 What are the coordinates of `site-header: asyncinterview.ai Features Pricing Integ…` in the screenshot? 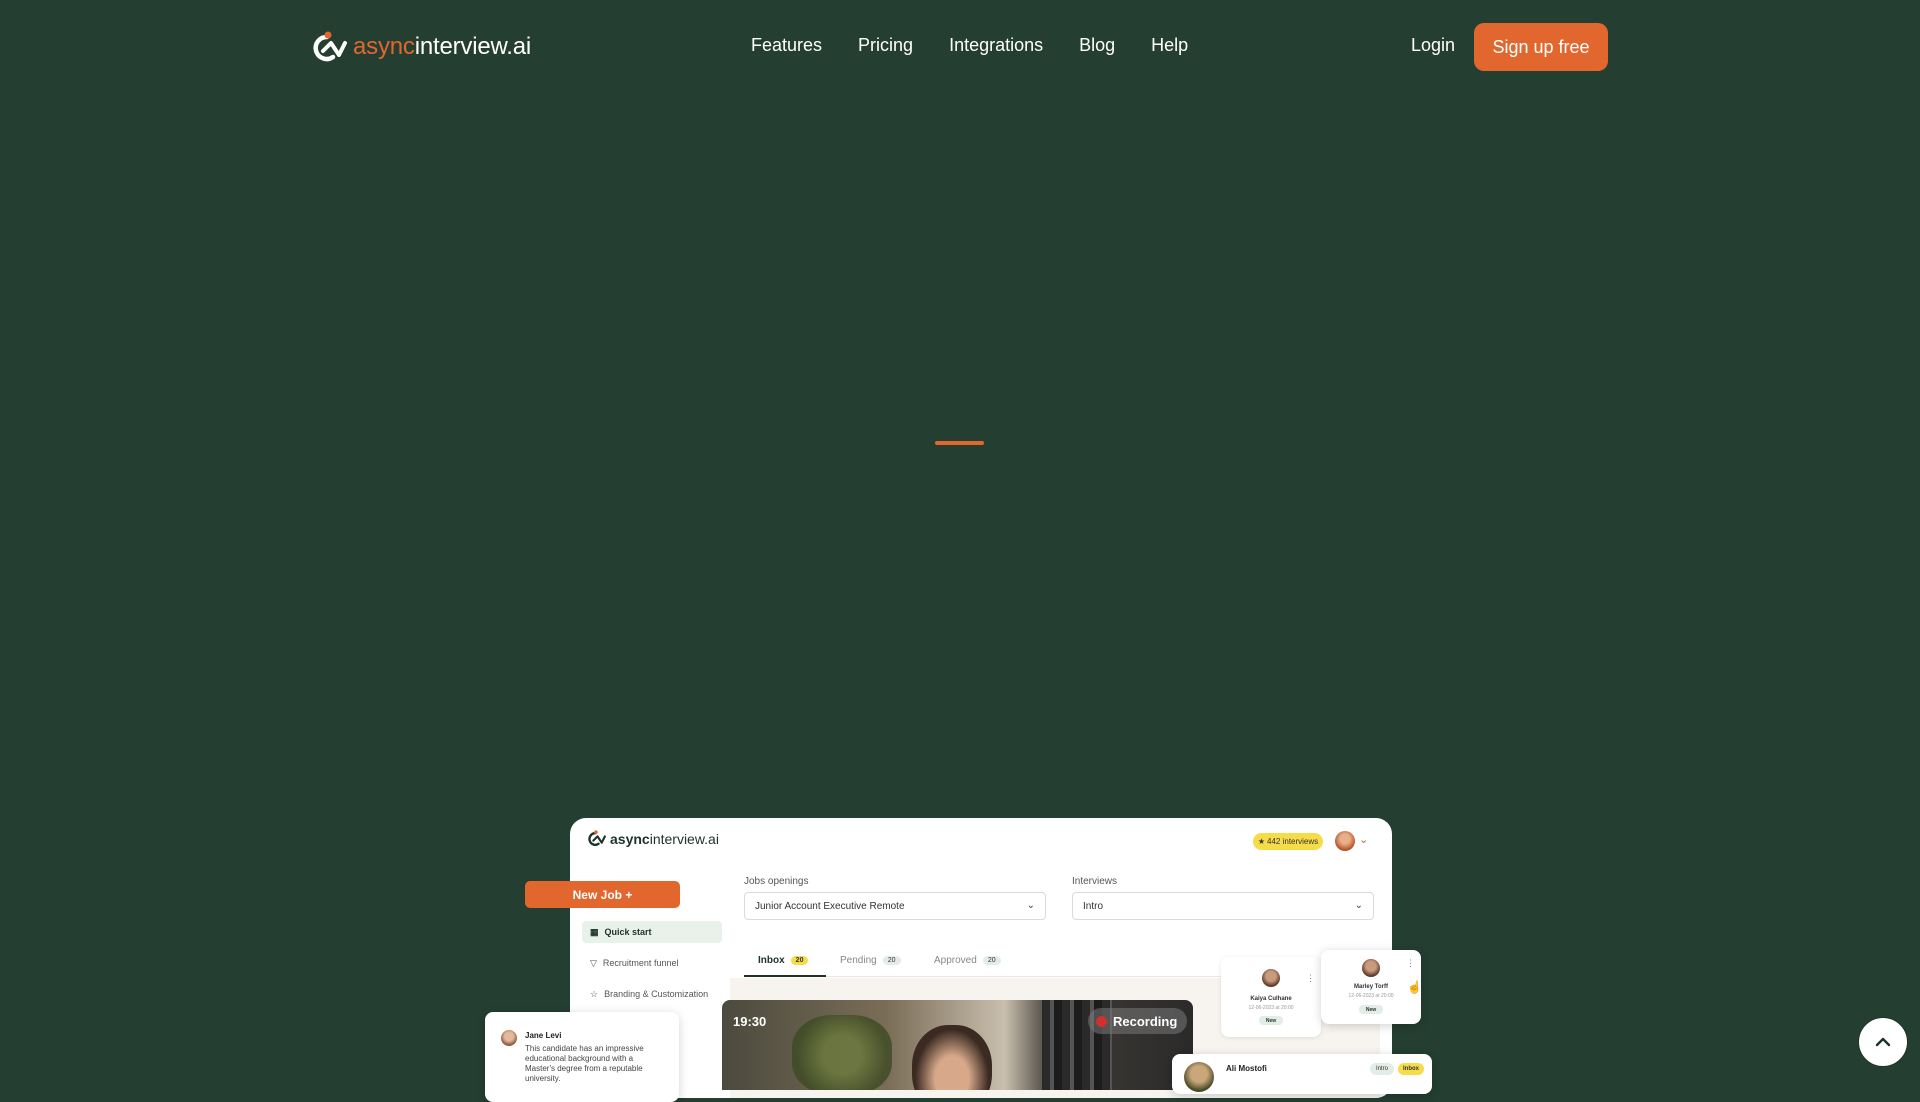 It's located at (960, 47).